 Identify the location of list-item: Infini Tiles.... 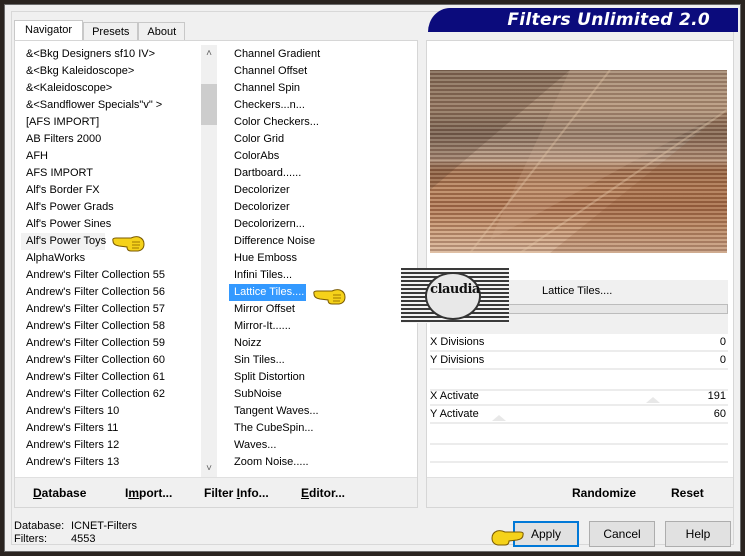
(324, 275).